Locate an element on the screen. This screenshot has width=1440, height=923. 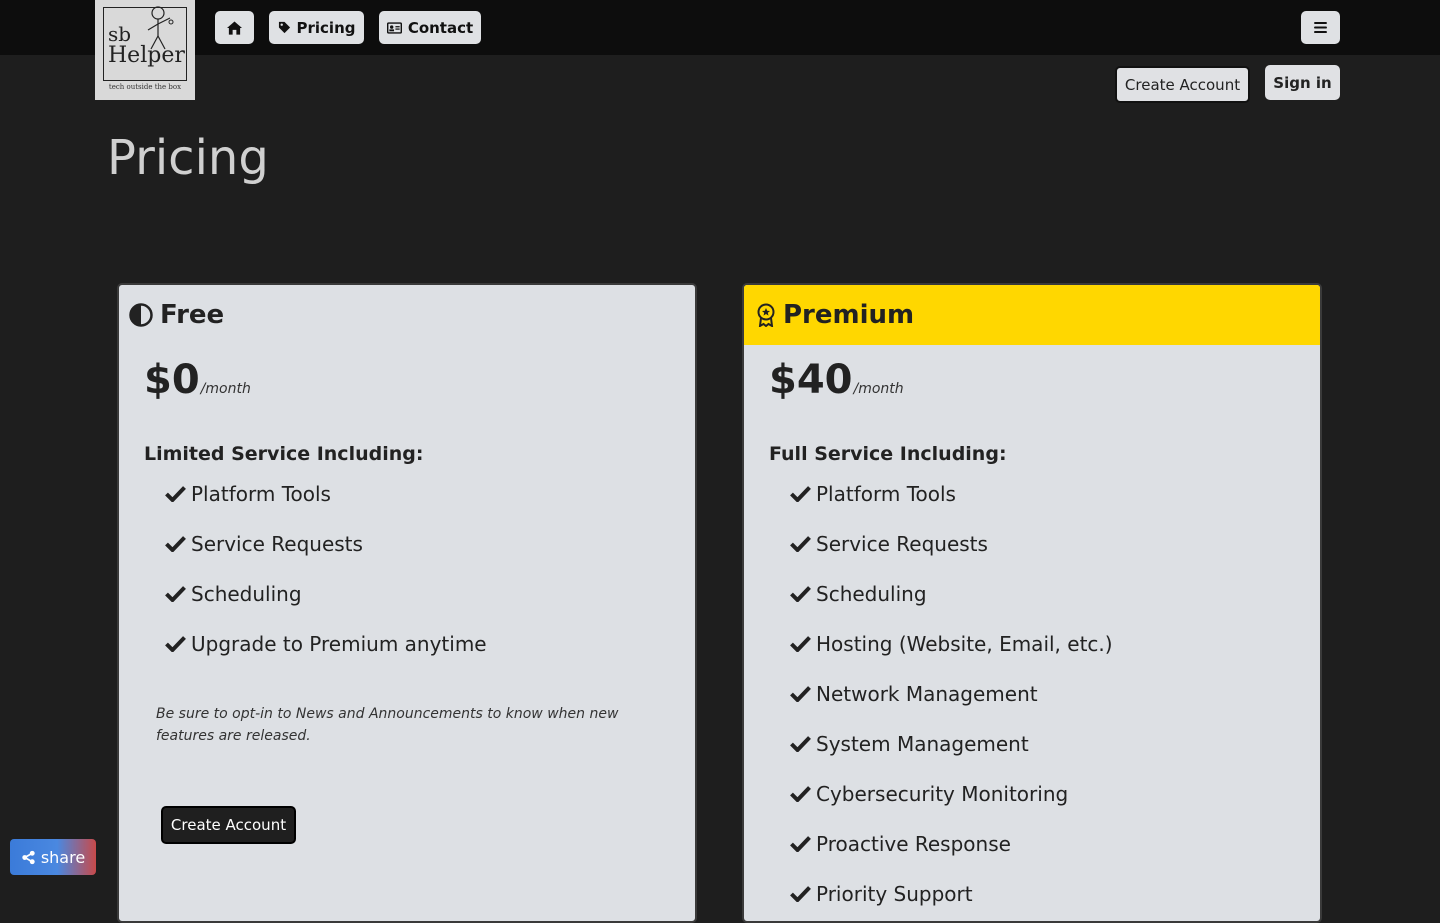
share-button: share is located at coordinates (53, 857).